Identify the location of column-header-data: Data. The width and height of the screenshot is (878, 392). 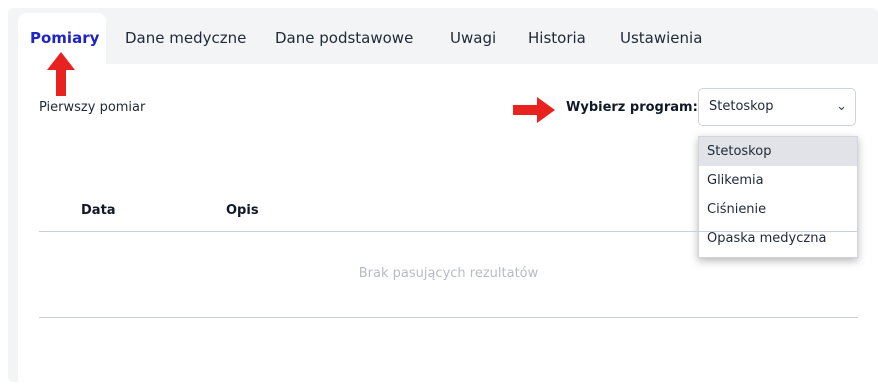
(98, 210).